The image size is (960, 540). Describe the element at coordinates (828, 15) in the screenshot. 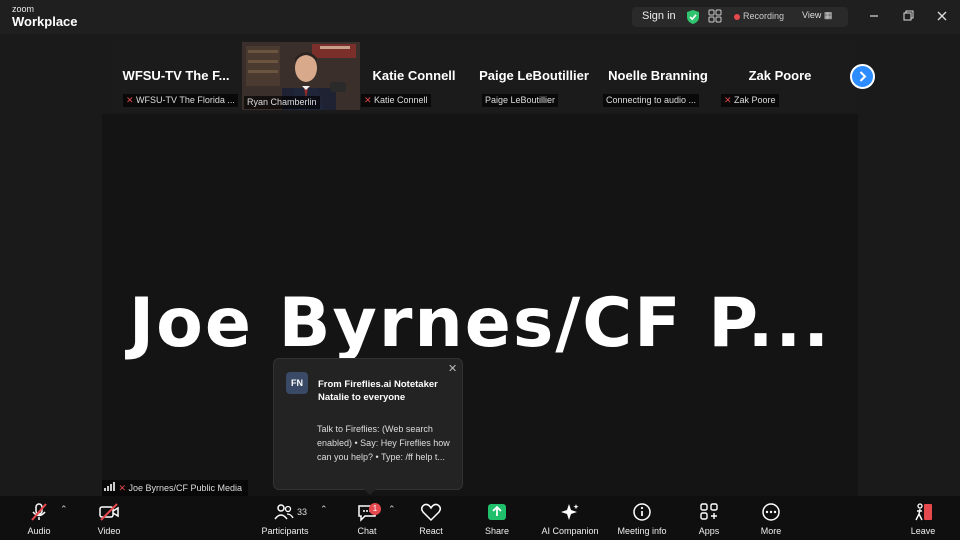

I see `grid-view-icon: ▦` at that location.